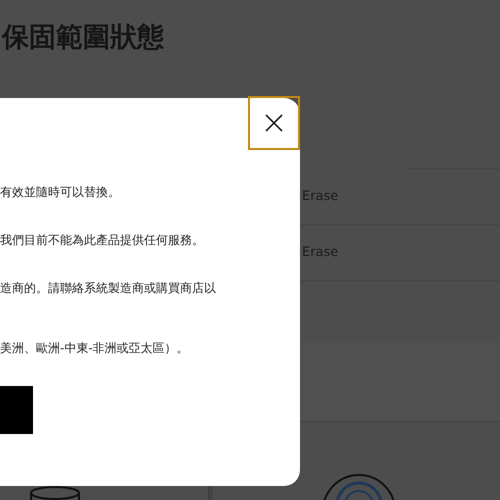  I want to click on close-icon, so click(274, 123).